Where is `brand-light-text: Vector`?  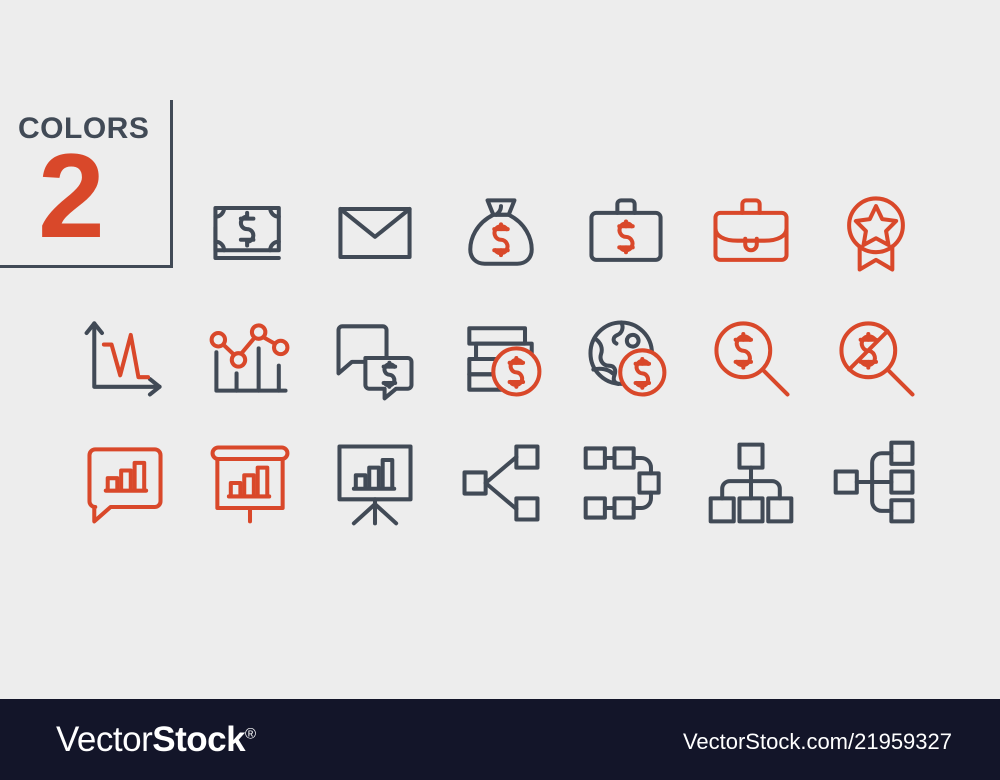 brand-light-text: Vector is located at coordinates (104, 739).